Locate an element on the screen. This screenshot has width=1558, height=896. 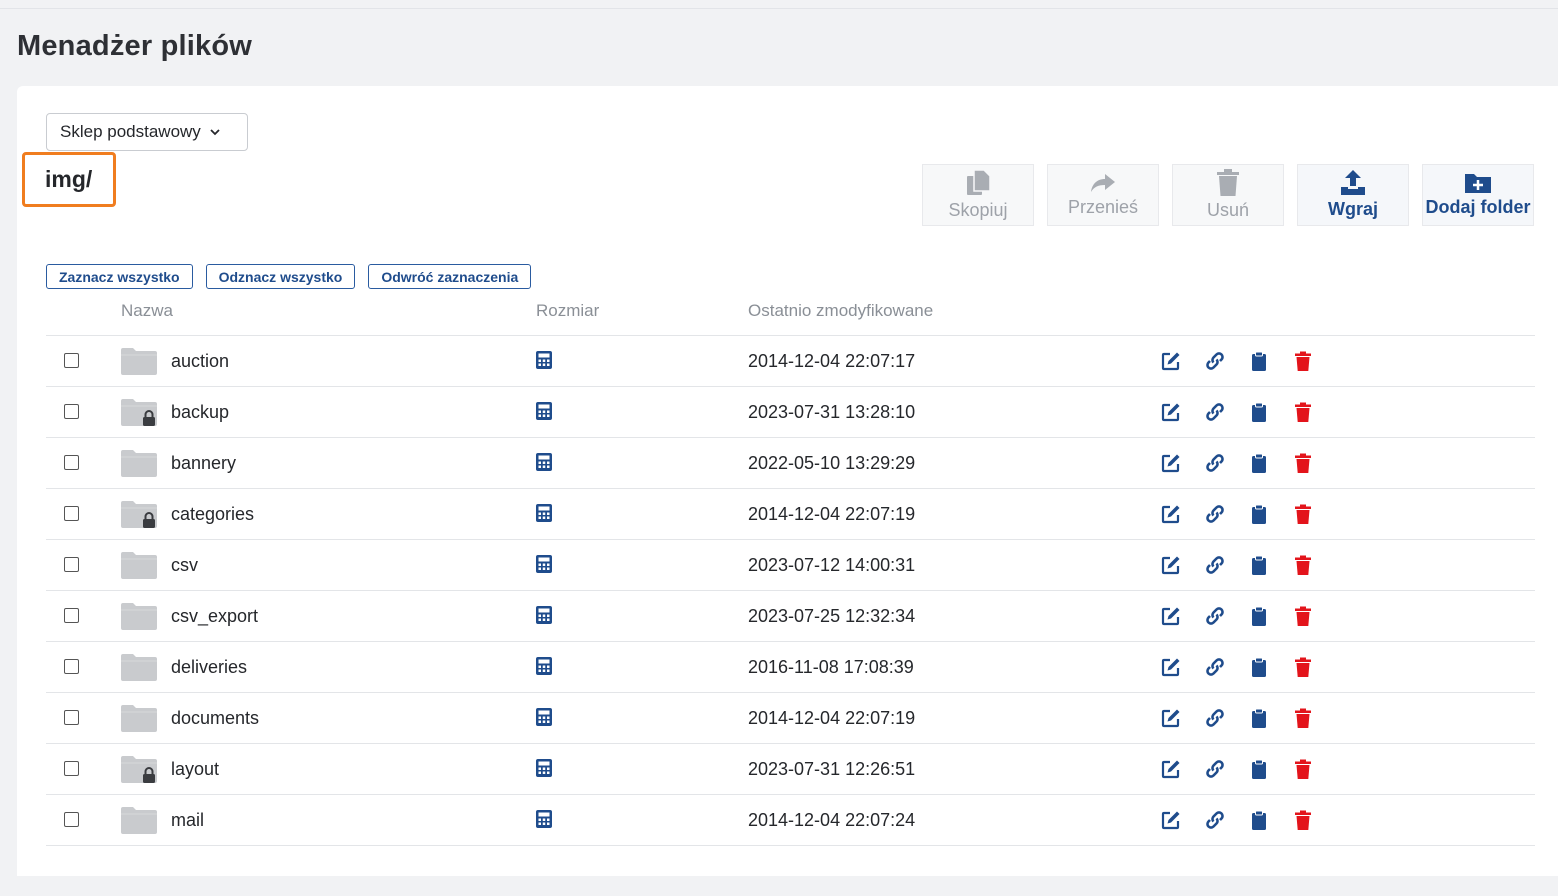
copy-button: Skopiuj is located at coordinates (978, 195).